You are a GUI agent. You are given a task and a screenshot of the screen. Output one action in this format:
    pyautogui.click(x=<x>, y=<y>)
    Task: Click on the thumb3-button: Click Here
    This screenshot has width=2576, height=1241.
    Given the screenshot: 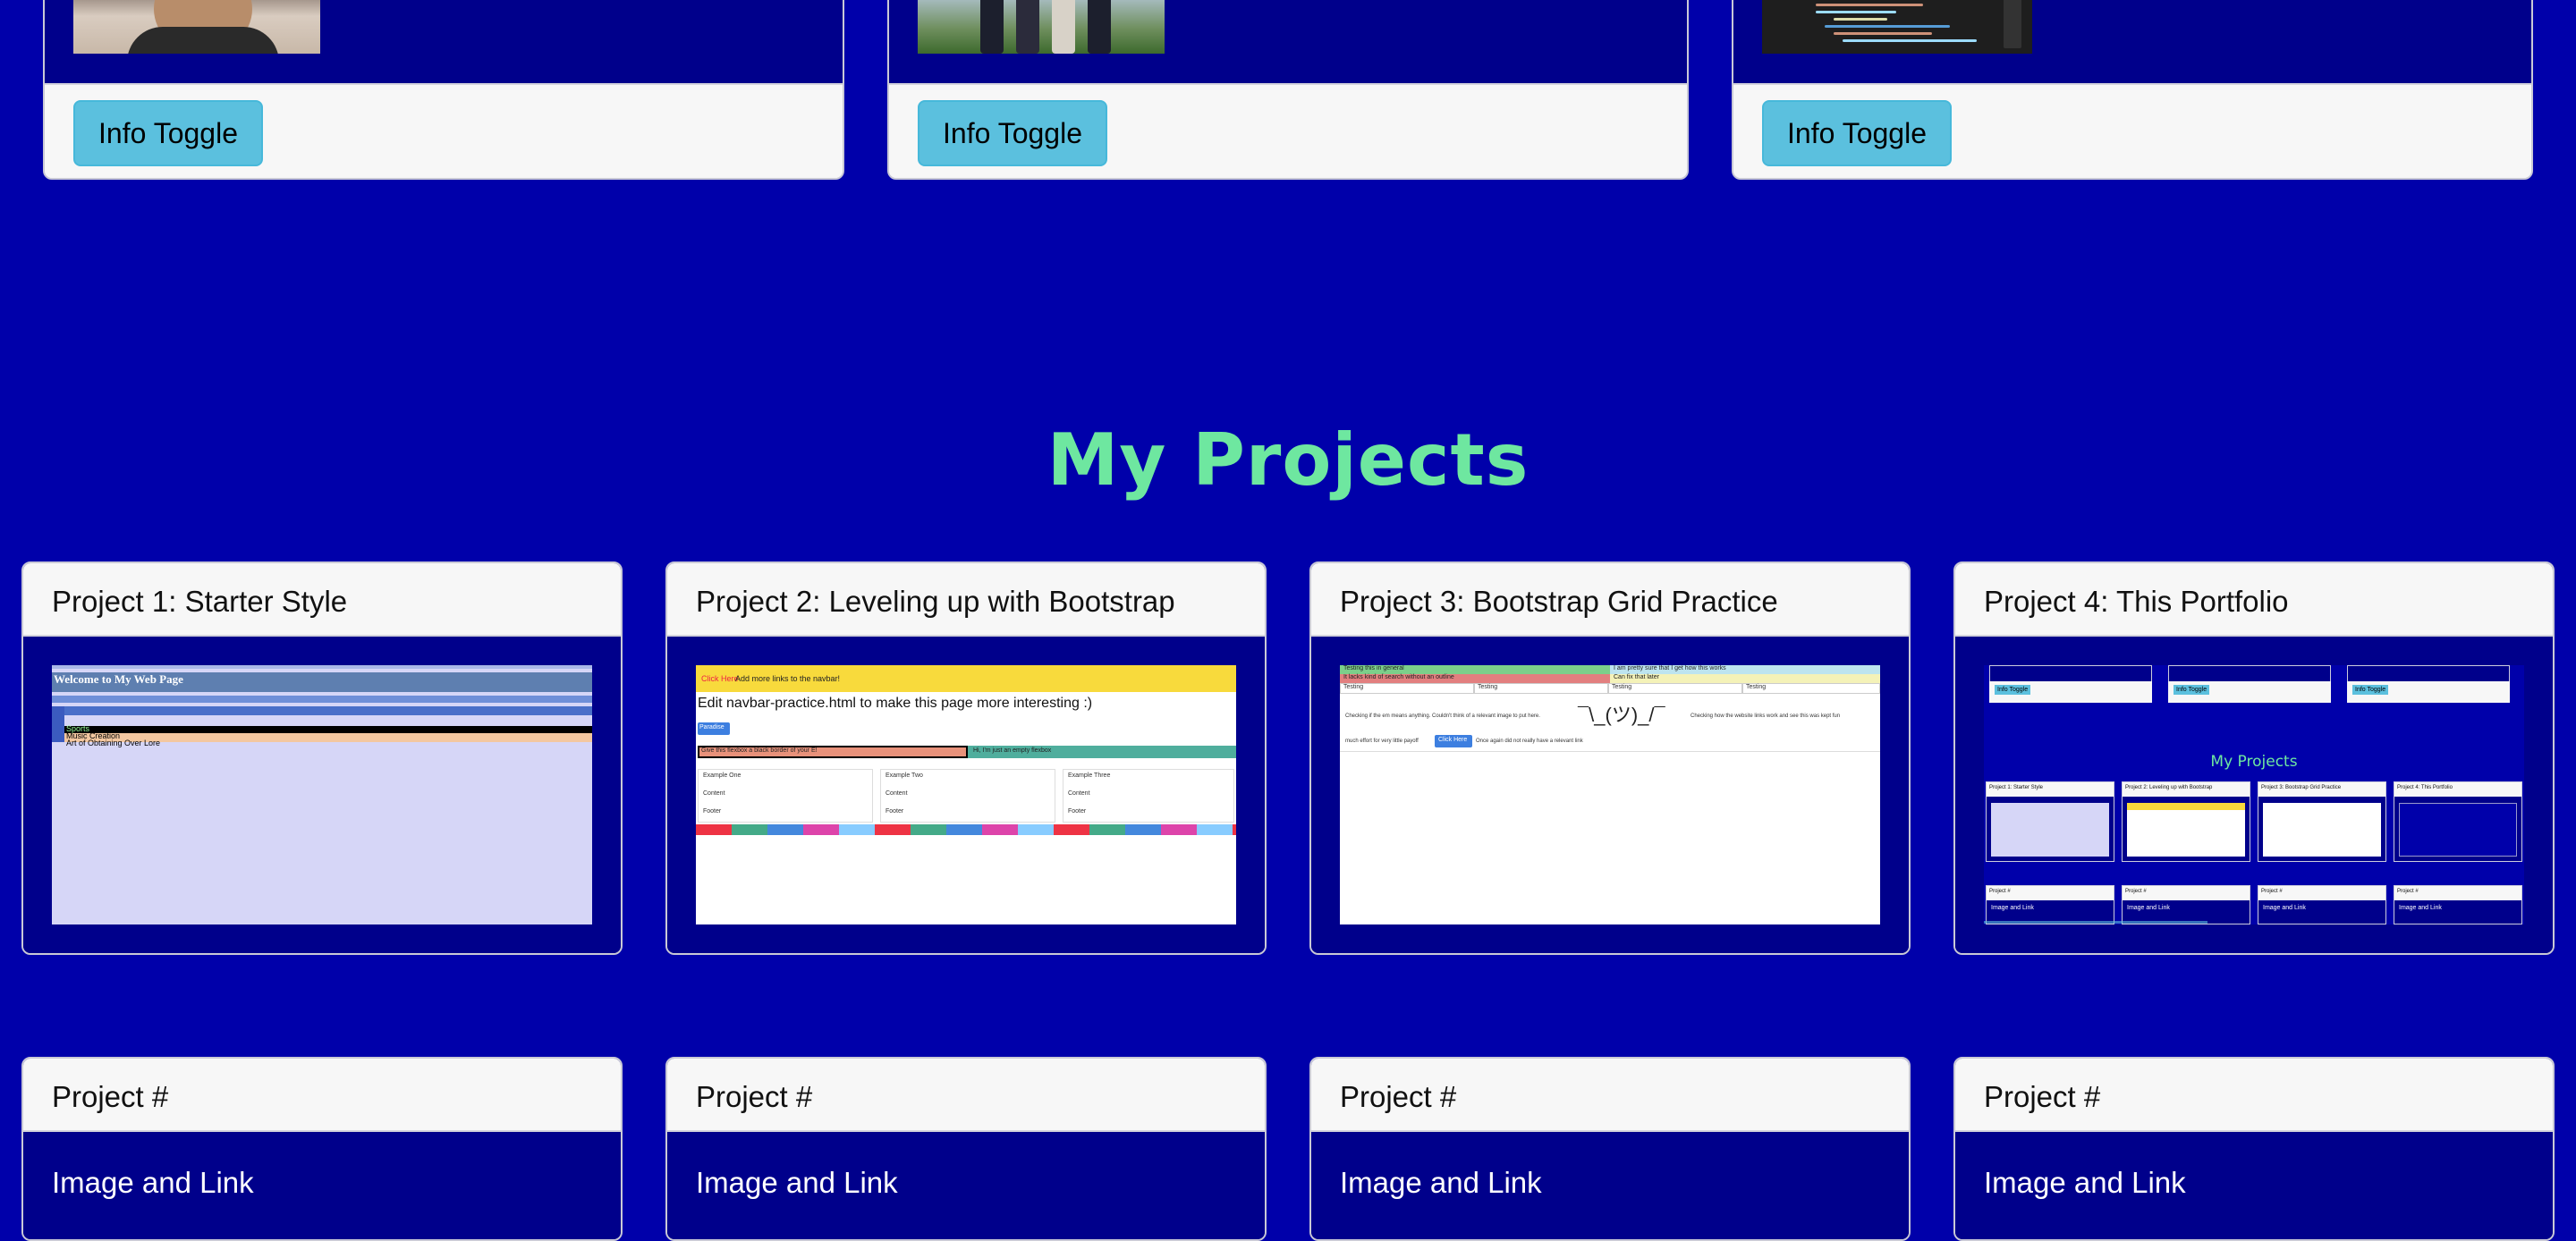 What is the action you would take?
    pyautogui.click(x=1453, y=740)
    